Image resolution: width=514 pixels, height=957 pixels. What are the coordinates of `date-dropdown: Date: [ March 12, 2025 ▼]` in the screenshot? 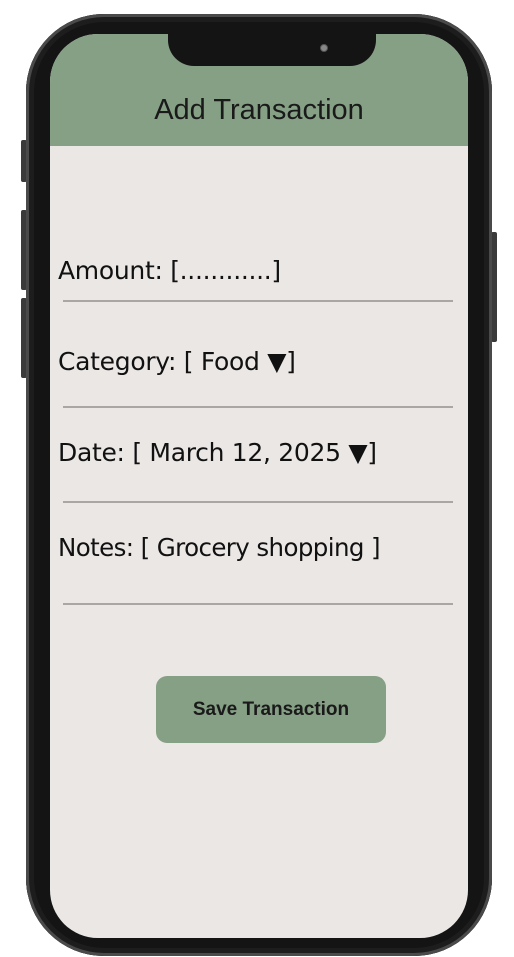 It's located at (217, 452).